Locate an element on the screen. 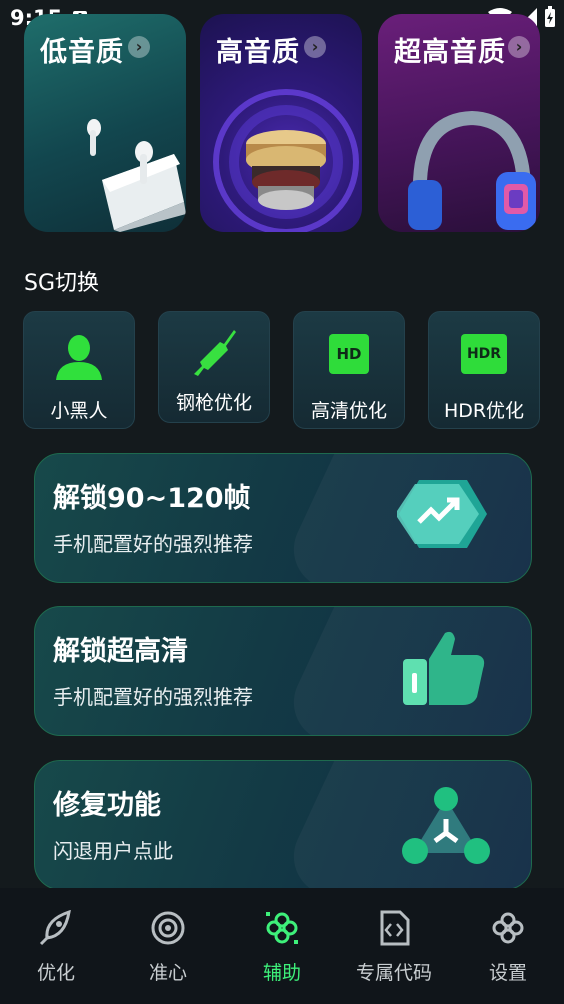 The height and width of the screenshot is (1004, 564). nav-label: 设置 is located at coordinates (507, 973).